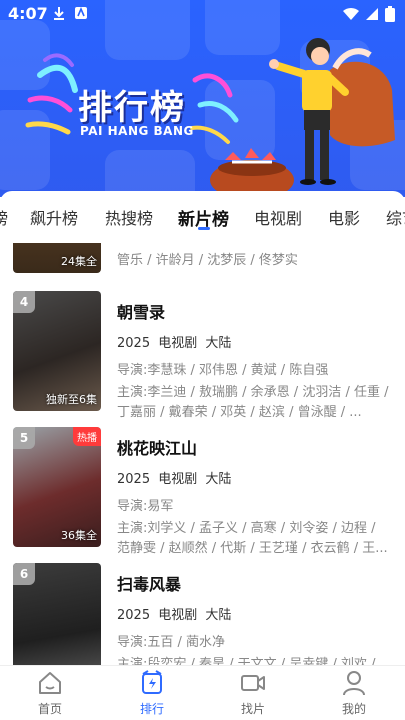 The width and height of the screenshot is (405, 720). I want to click on tab-tv-series: 电视剧, so click(278, 217).